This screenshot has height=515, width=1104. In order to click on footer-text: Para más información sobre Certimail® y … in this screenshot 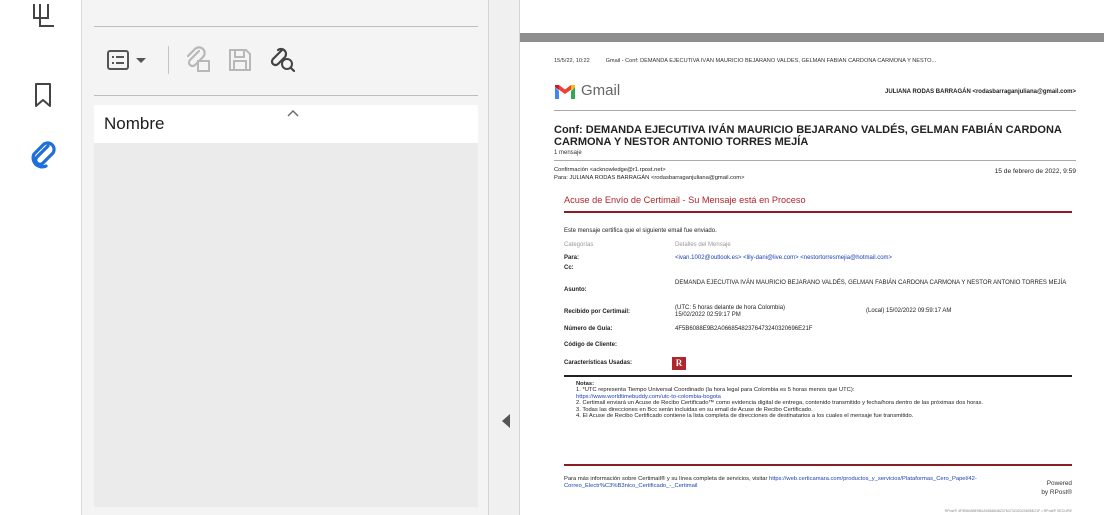, I will do `click(784, 483)`.